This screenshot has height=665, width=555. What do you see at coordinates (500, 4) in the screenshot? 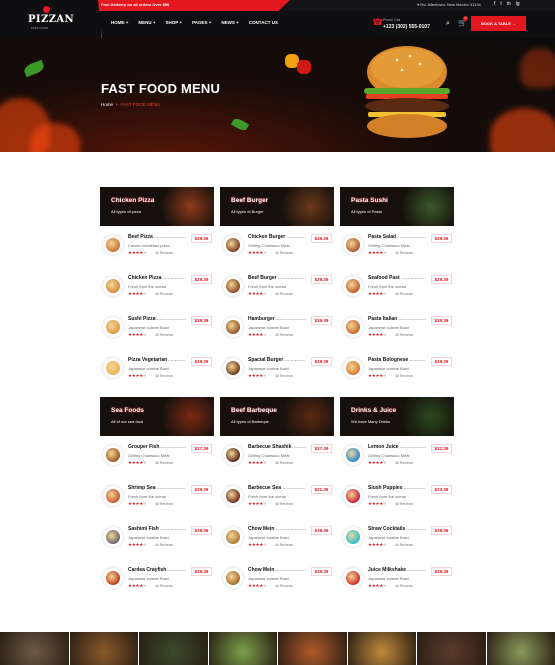
I see `twitter-icon: t` at bounding box center [500, 4].